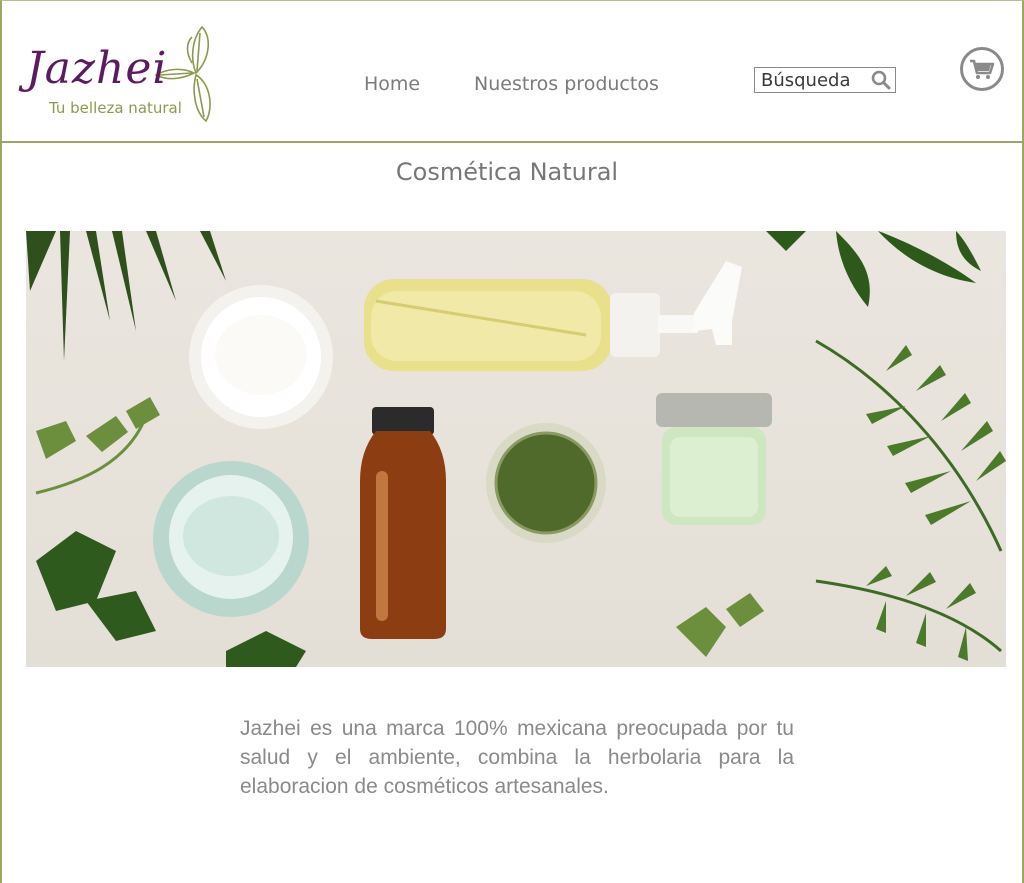  Describe the element at coordinates (392, 84) in the screenshot. I see `nav-home: Home` at that location.